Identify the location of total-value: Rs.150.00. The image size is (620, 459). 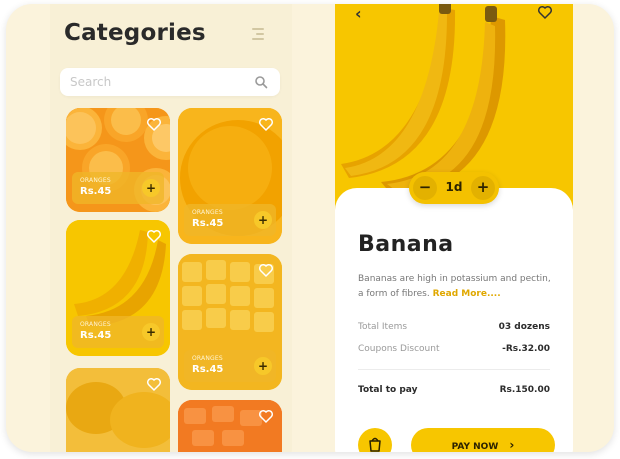
(524, 390).